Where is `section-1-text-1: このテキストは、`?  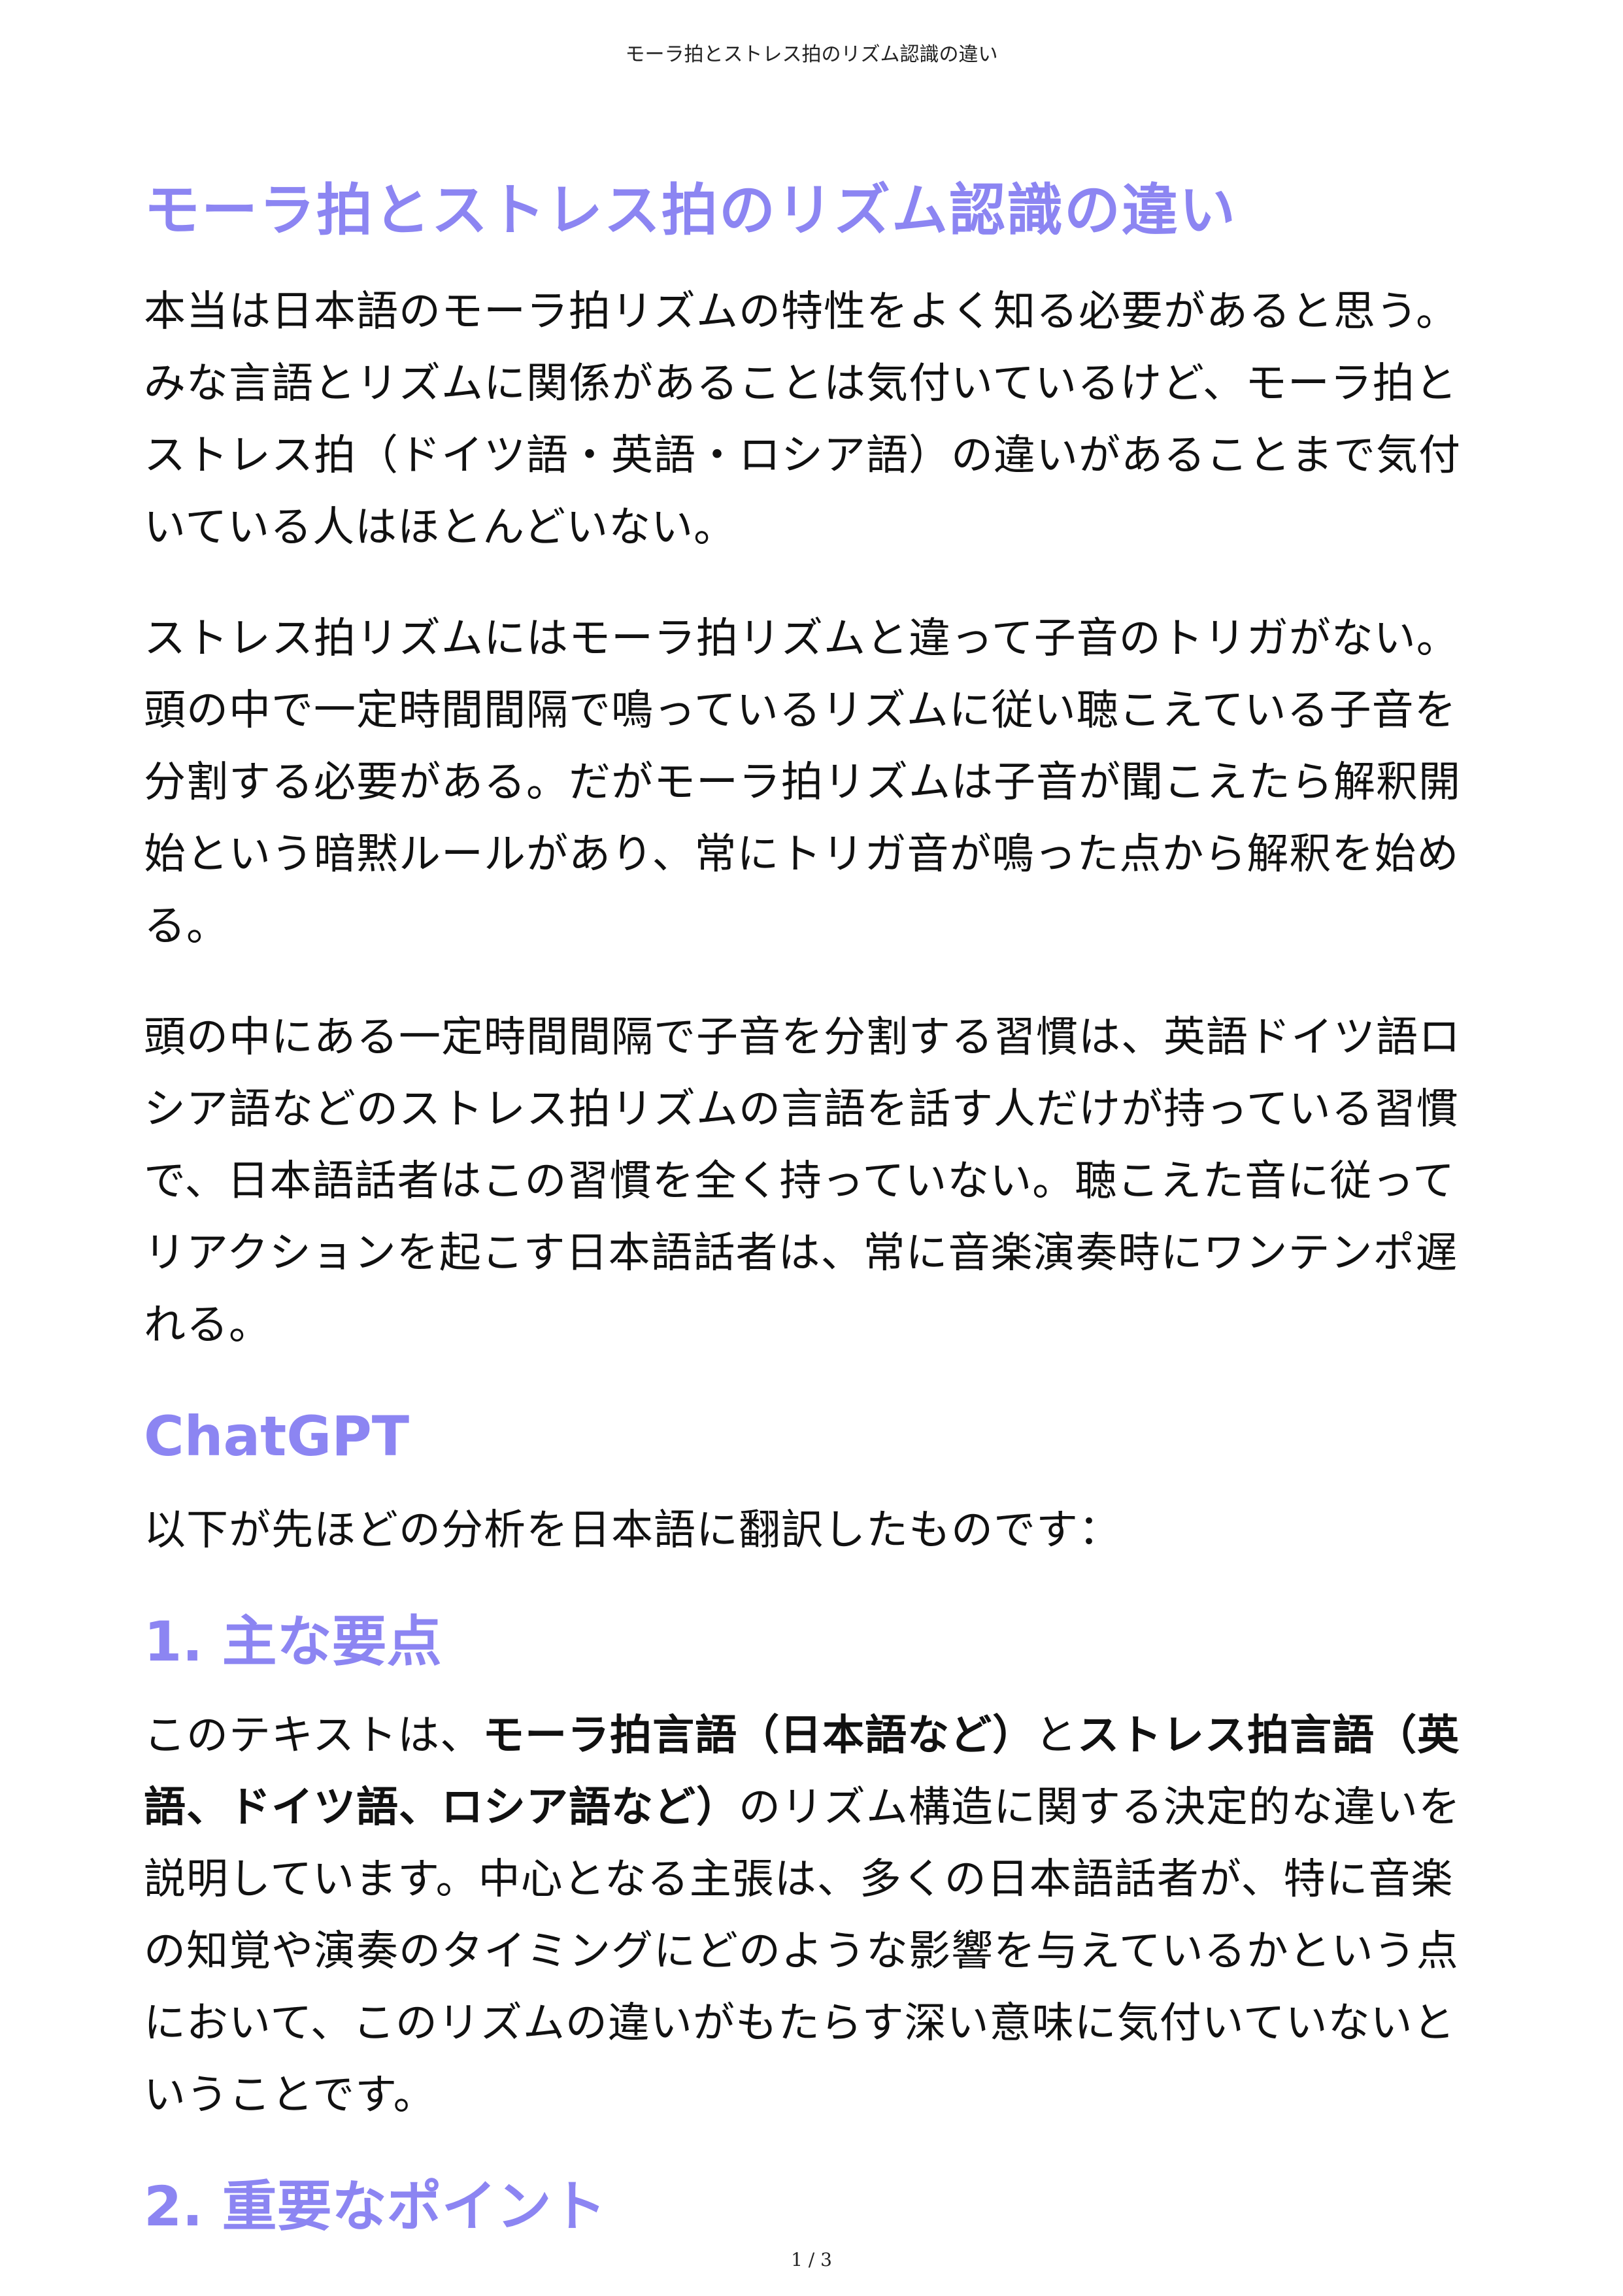 section-1-text-1: このテキストは、 is located at coordinates (313, 1736).